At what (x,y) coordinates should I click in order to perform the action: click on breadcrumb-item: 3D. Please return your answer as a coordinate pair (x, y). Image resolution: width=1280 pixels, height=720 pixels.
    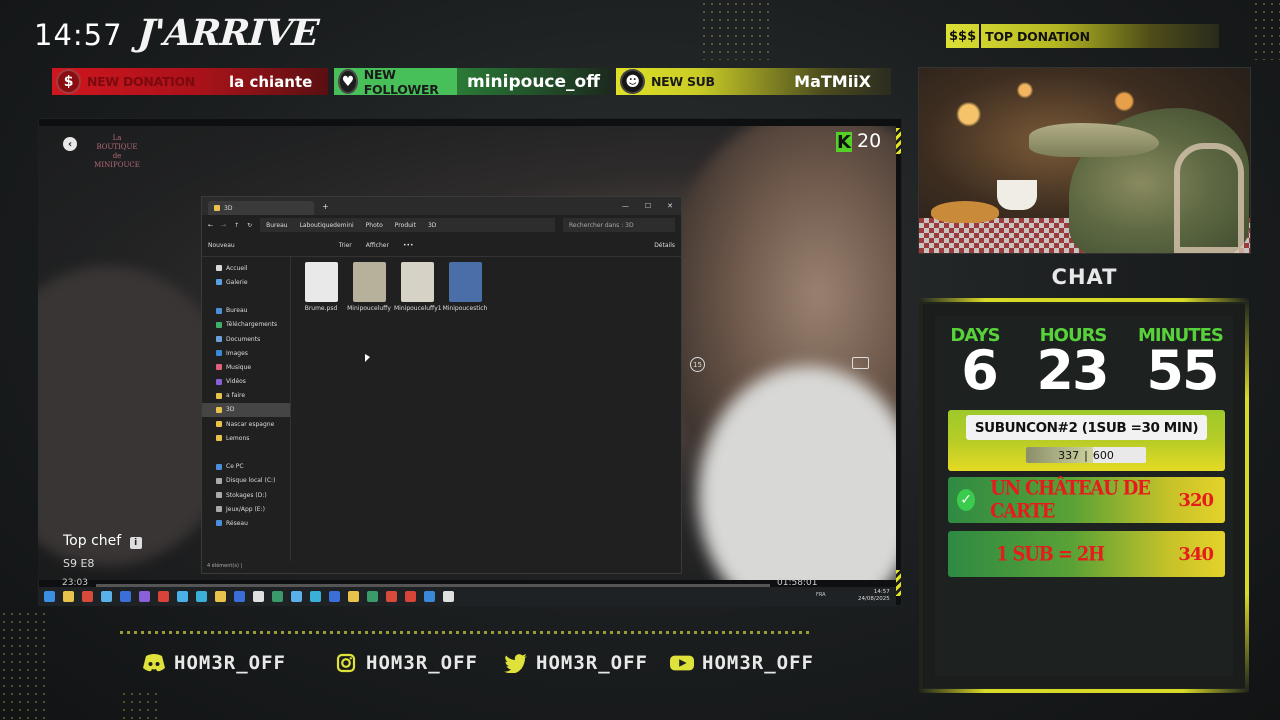
    Looking at the image, I should click on (432, 225).